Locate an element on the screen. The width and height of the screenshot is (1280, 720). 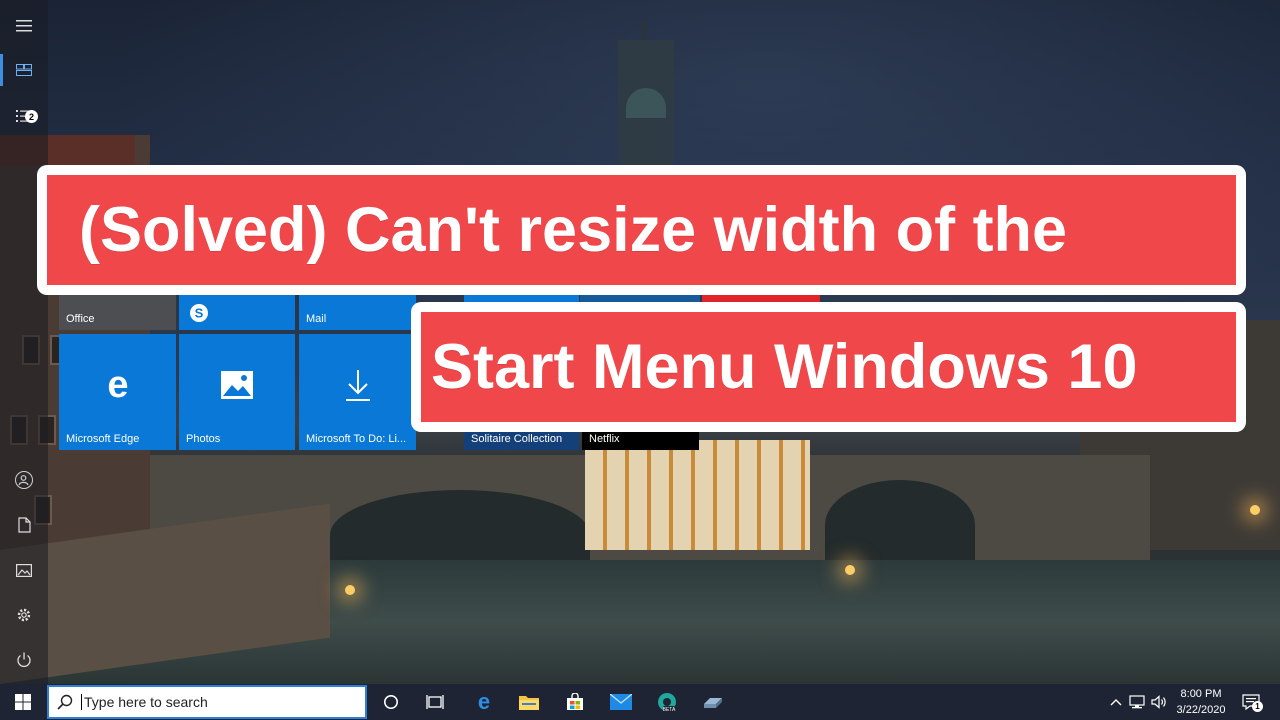
show-hidden-icons-button is located at coordinates (1116, 702).